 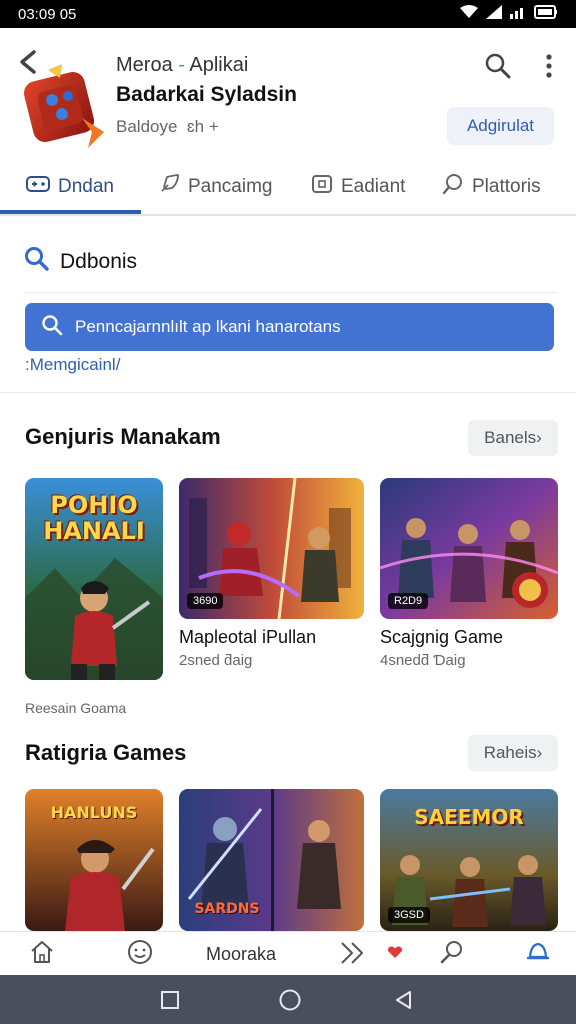 What do you see at coordinates (76, 708) in the screenshot?
I see `section-caption: Reesain Goama` at bounding box center [76, 708].